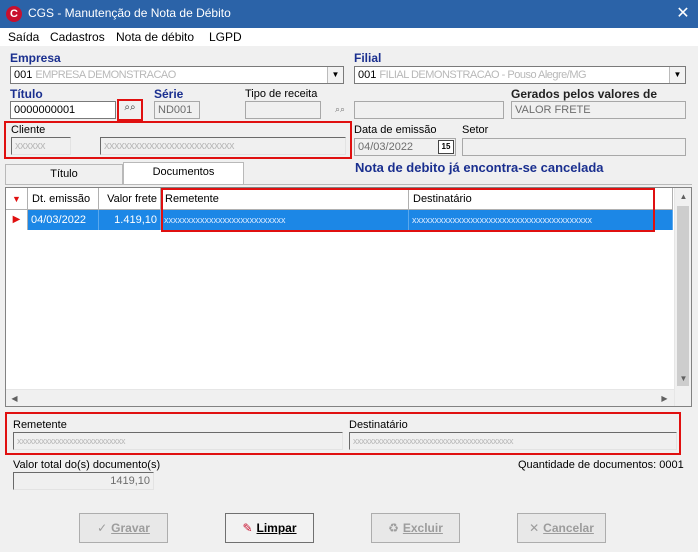 This screenshot has width=698, height=552. Describe the element at coordinates (405, 147) in the screenshot. I see `data-emissao-input: 04/03/2022 15` at that location.